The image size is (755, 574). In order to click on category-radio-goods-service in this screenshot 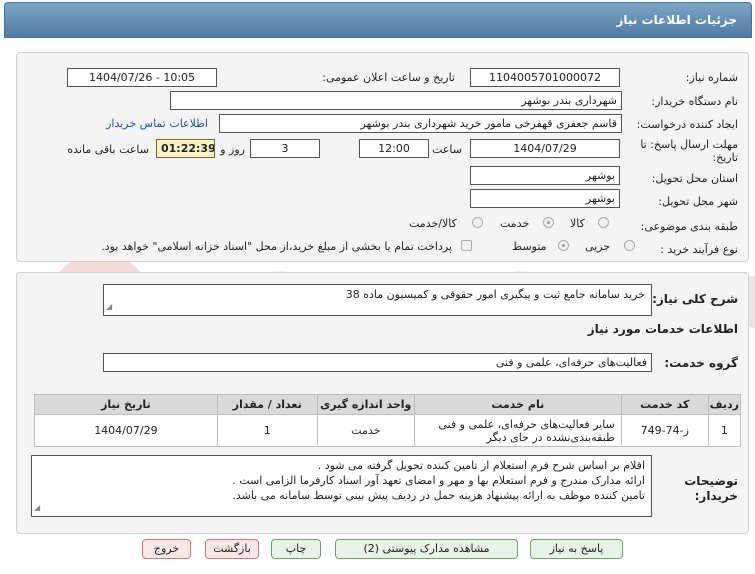, I will do `click(477, 222)`.